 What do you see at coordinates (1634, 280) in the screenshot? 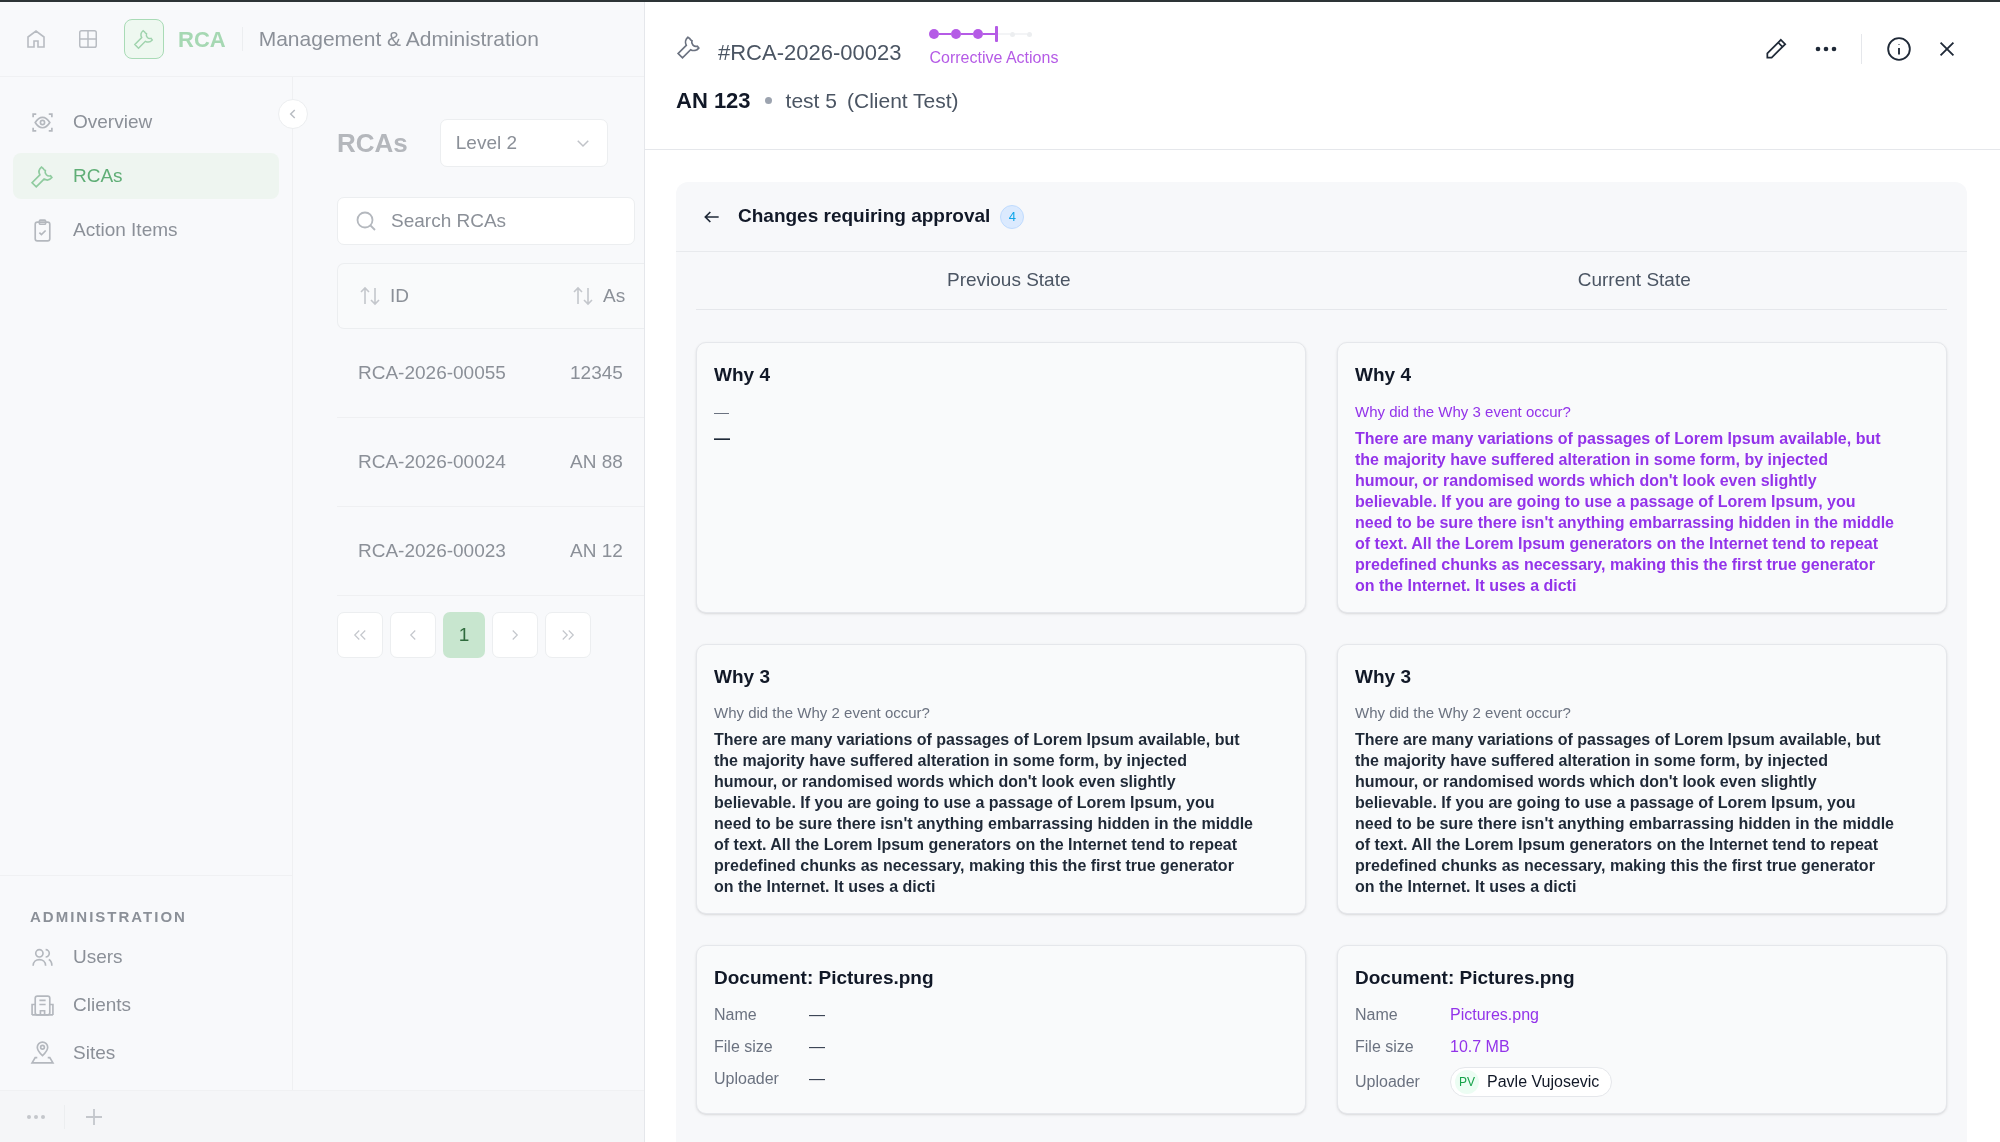
I see `column-header: Current State` at bounding box center [1634, 280].